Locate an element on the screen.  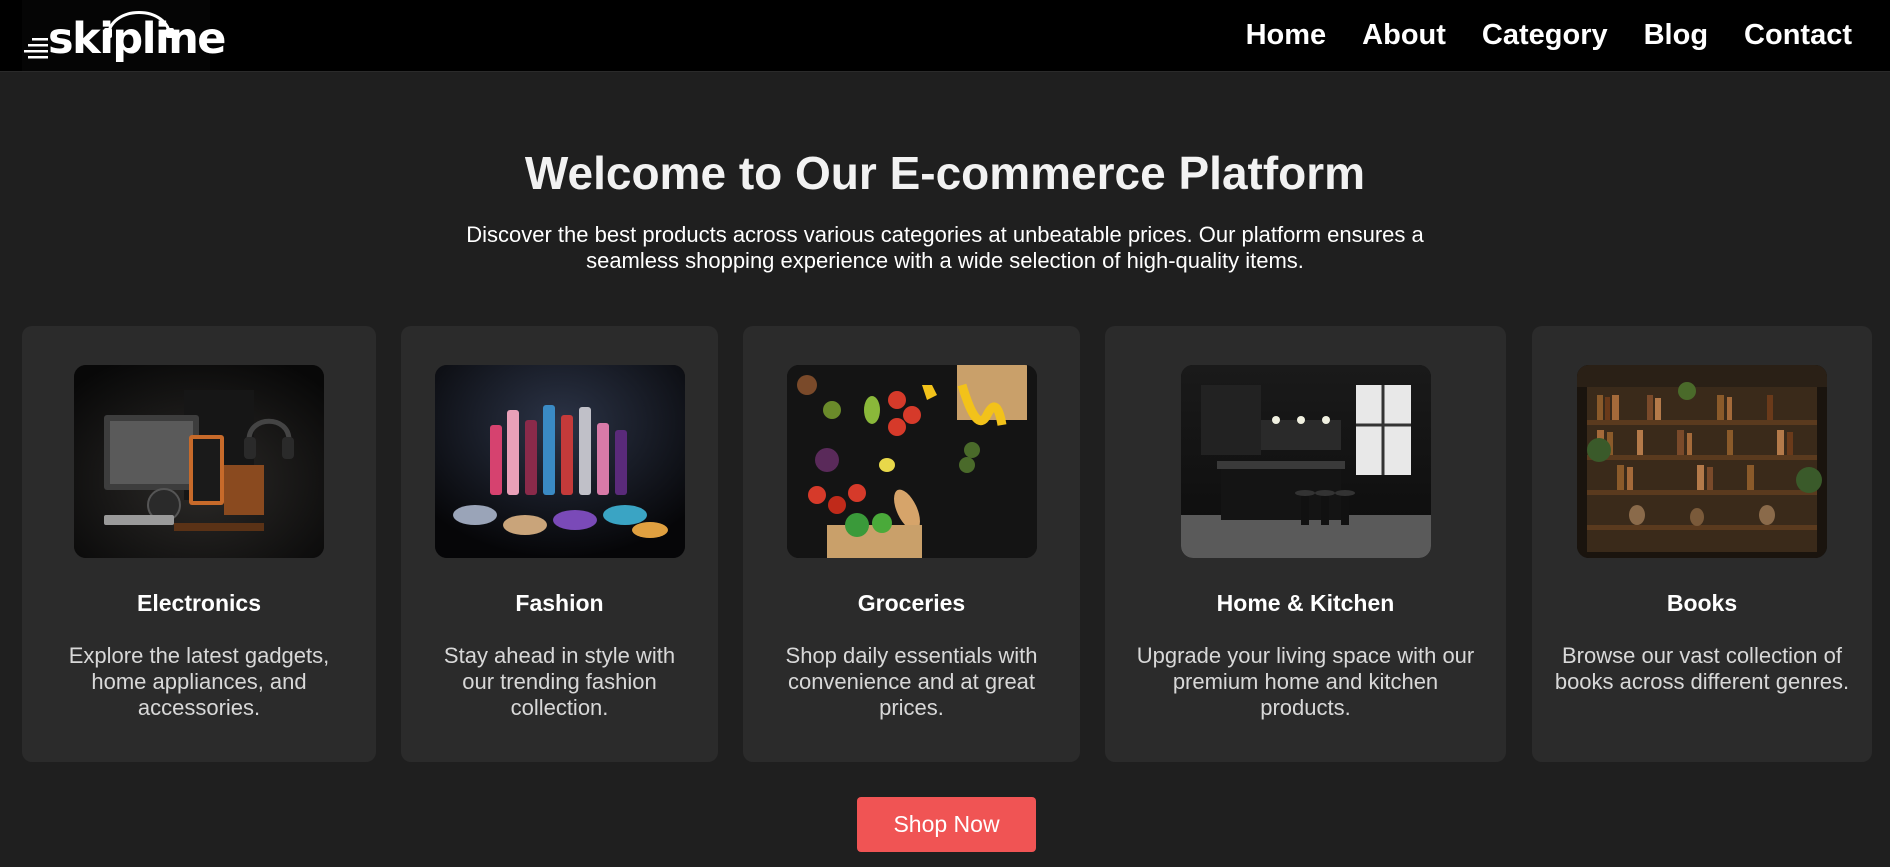
groceries-image is located at coordinates (912, 461).